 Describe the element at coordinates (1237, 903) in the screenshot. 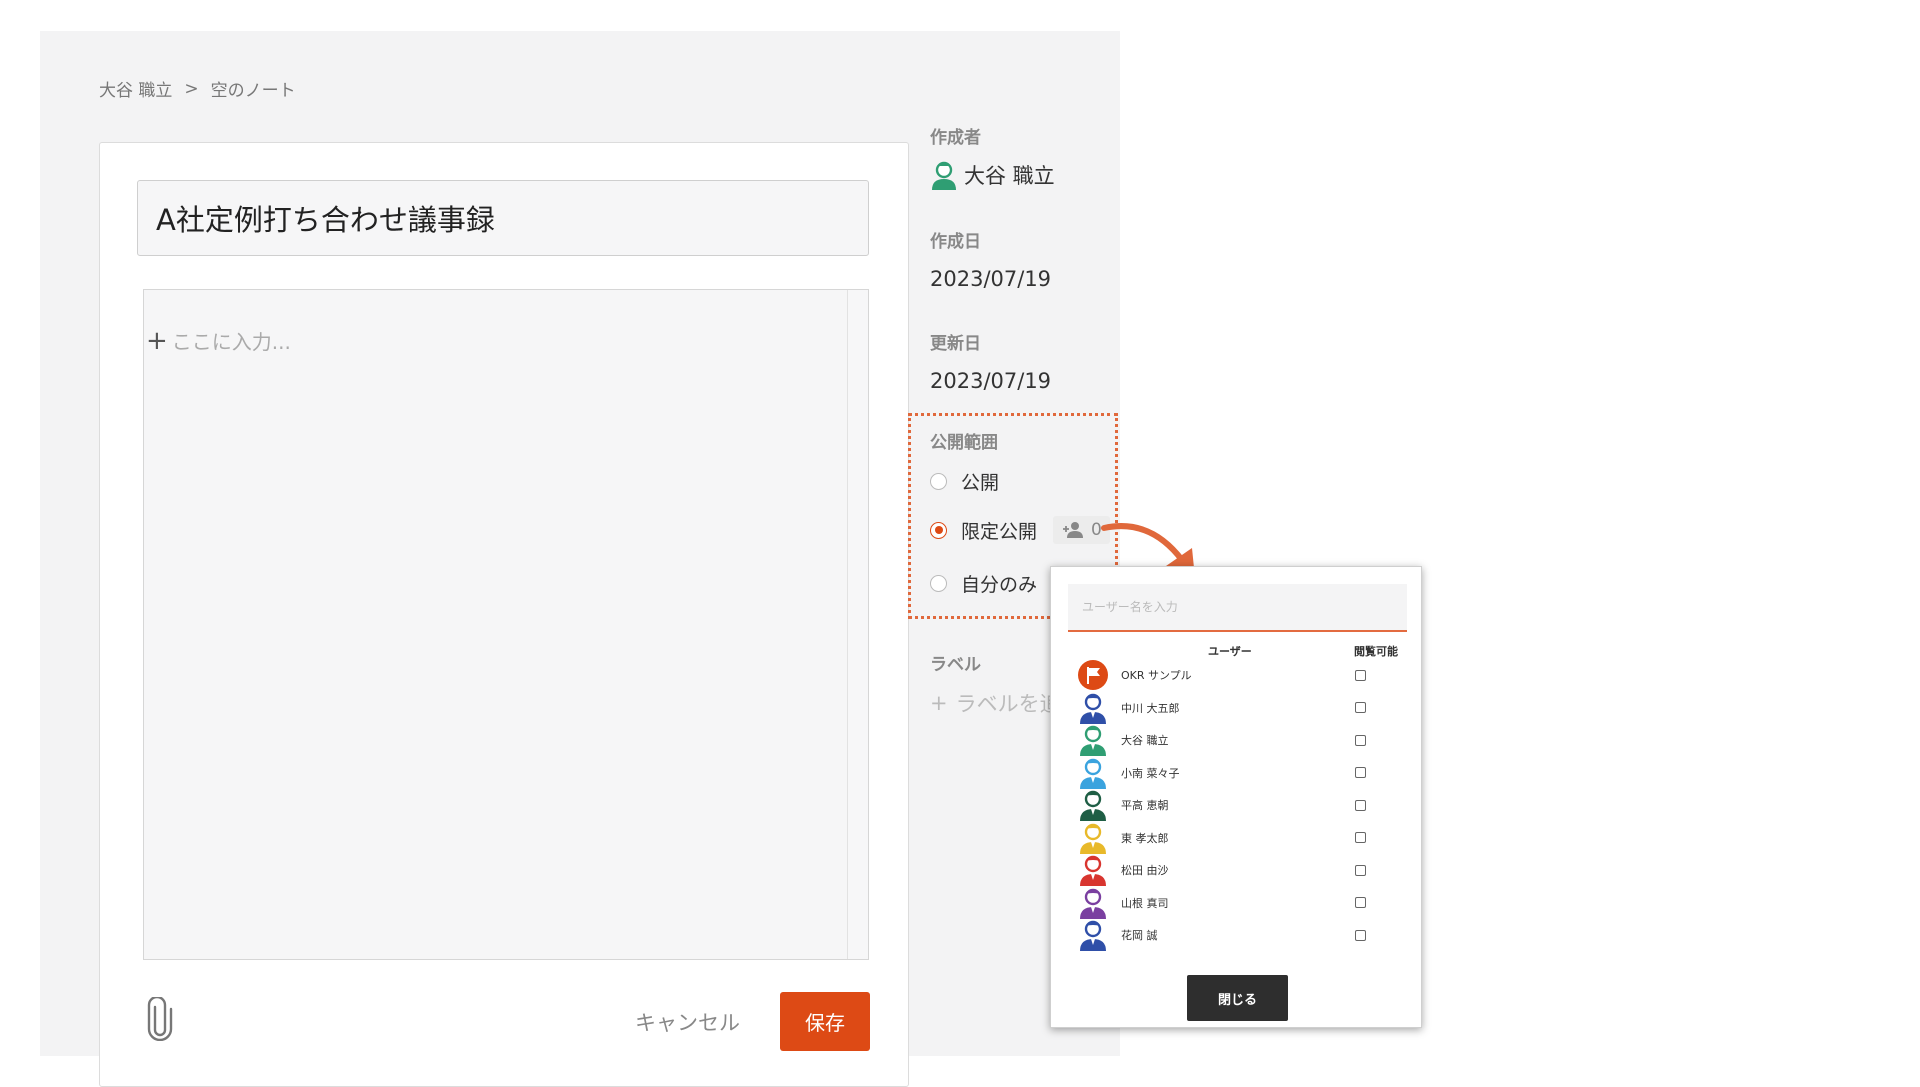

I see `user-row: 山根 真司` at that location.